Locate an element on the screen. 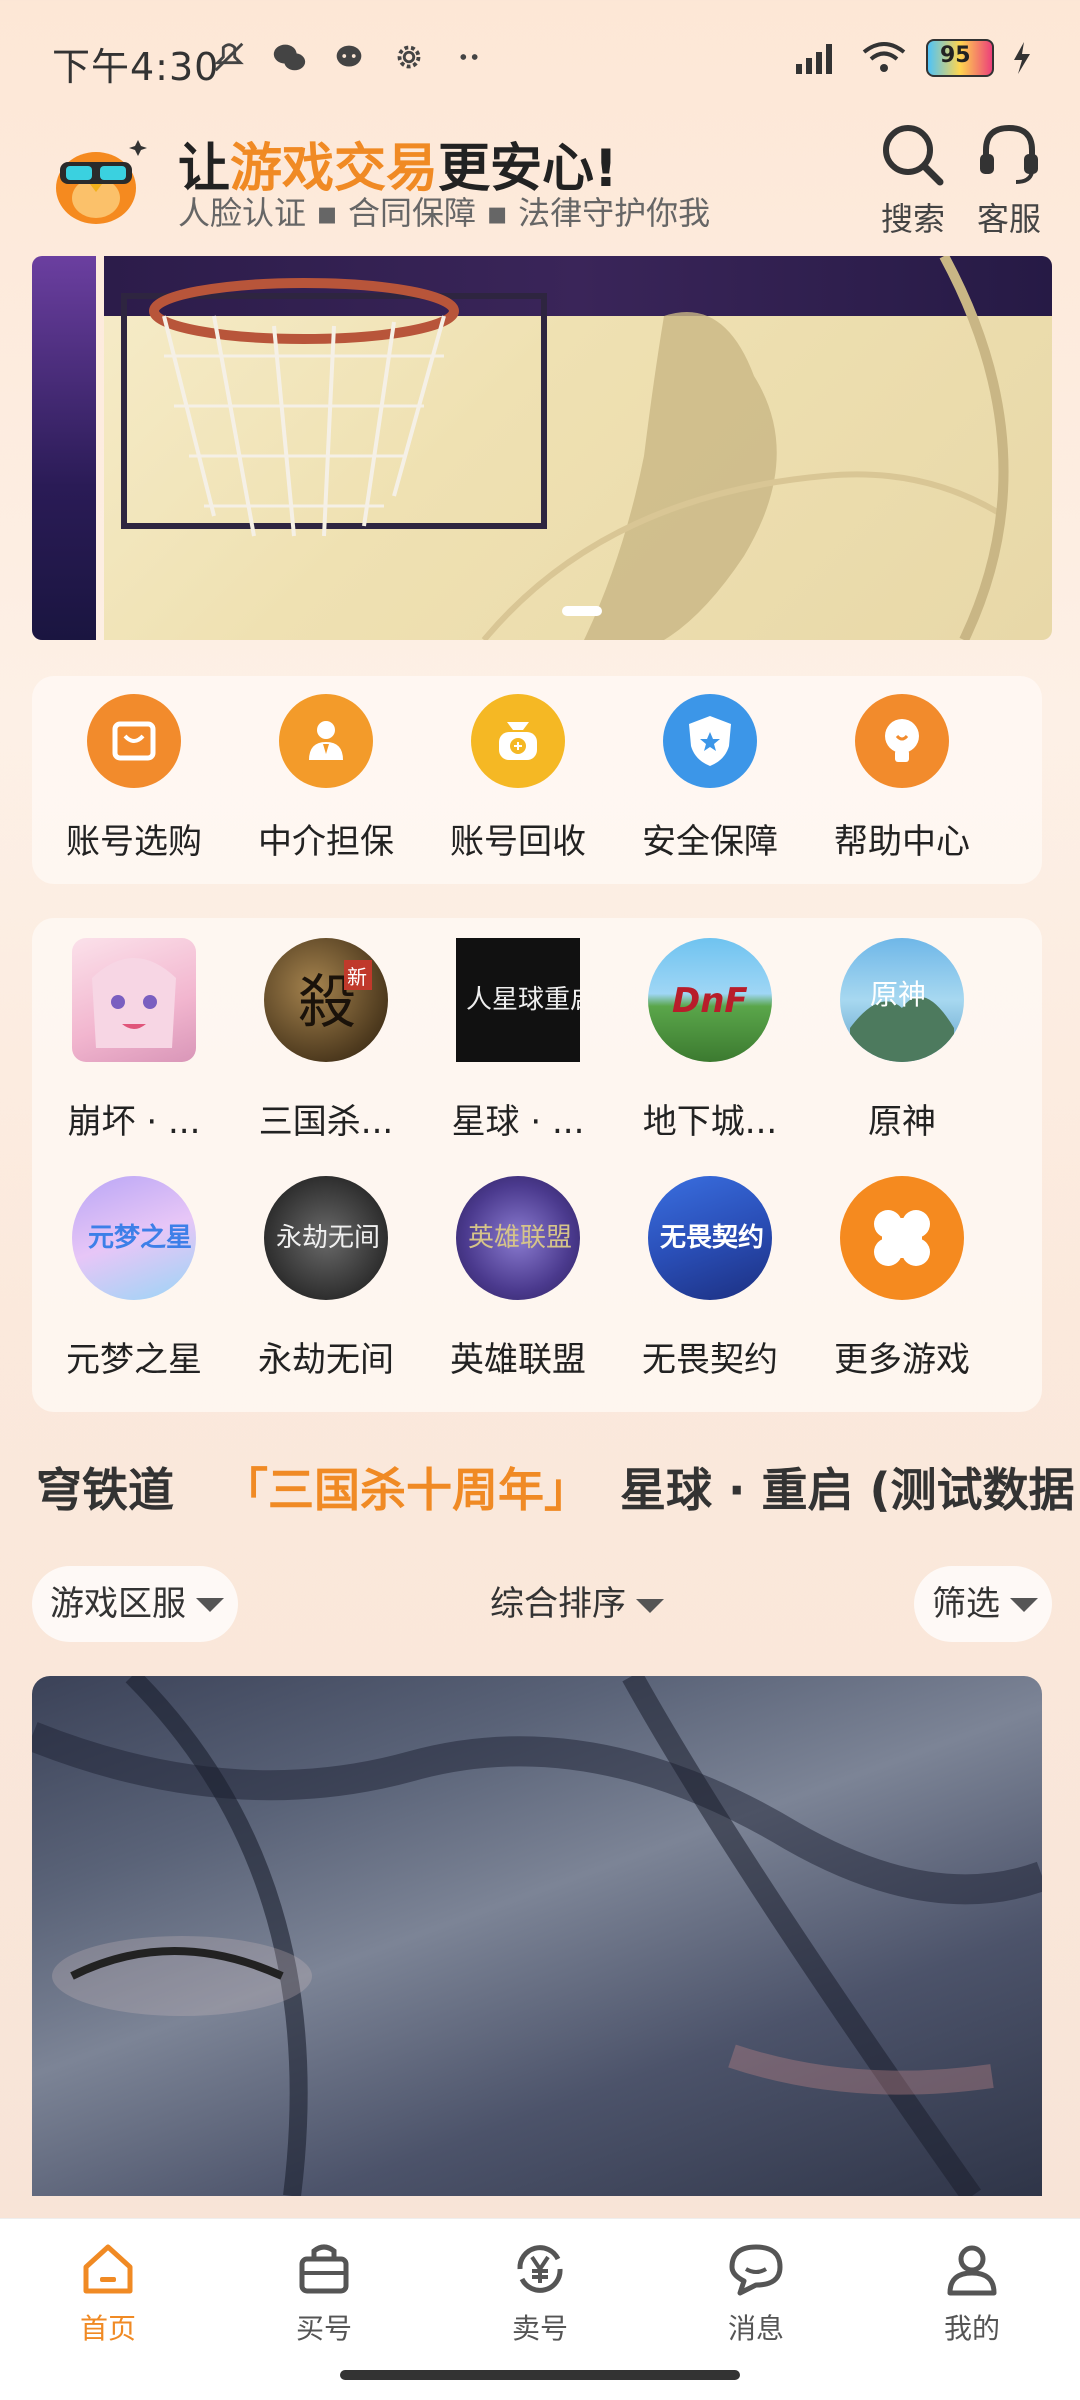 Image resolution: width=1080 pixels, height=2400 pixels. search-button: 搜索 is located at coordinates (913, 180).